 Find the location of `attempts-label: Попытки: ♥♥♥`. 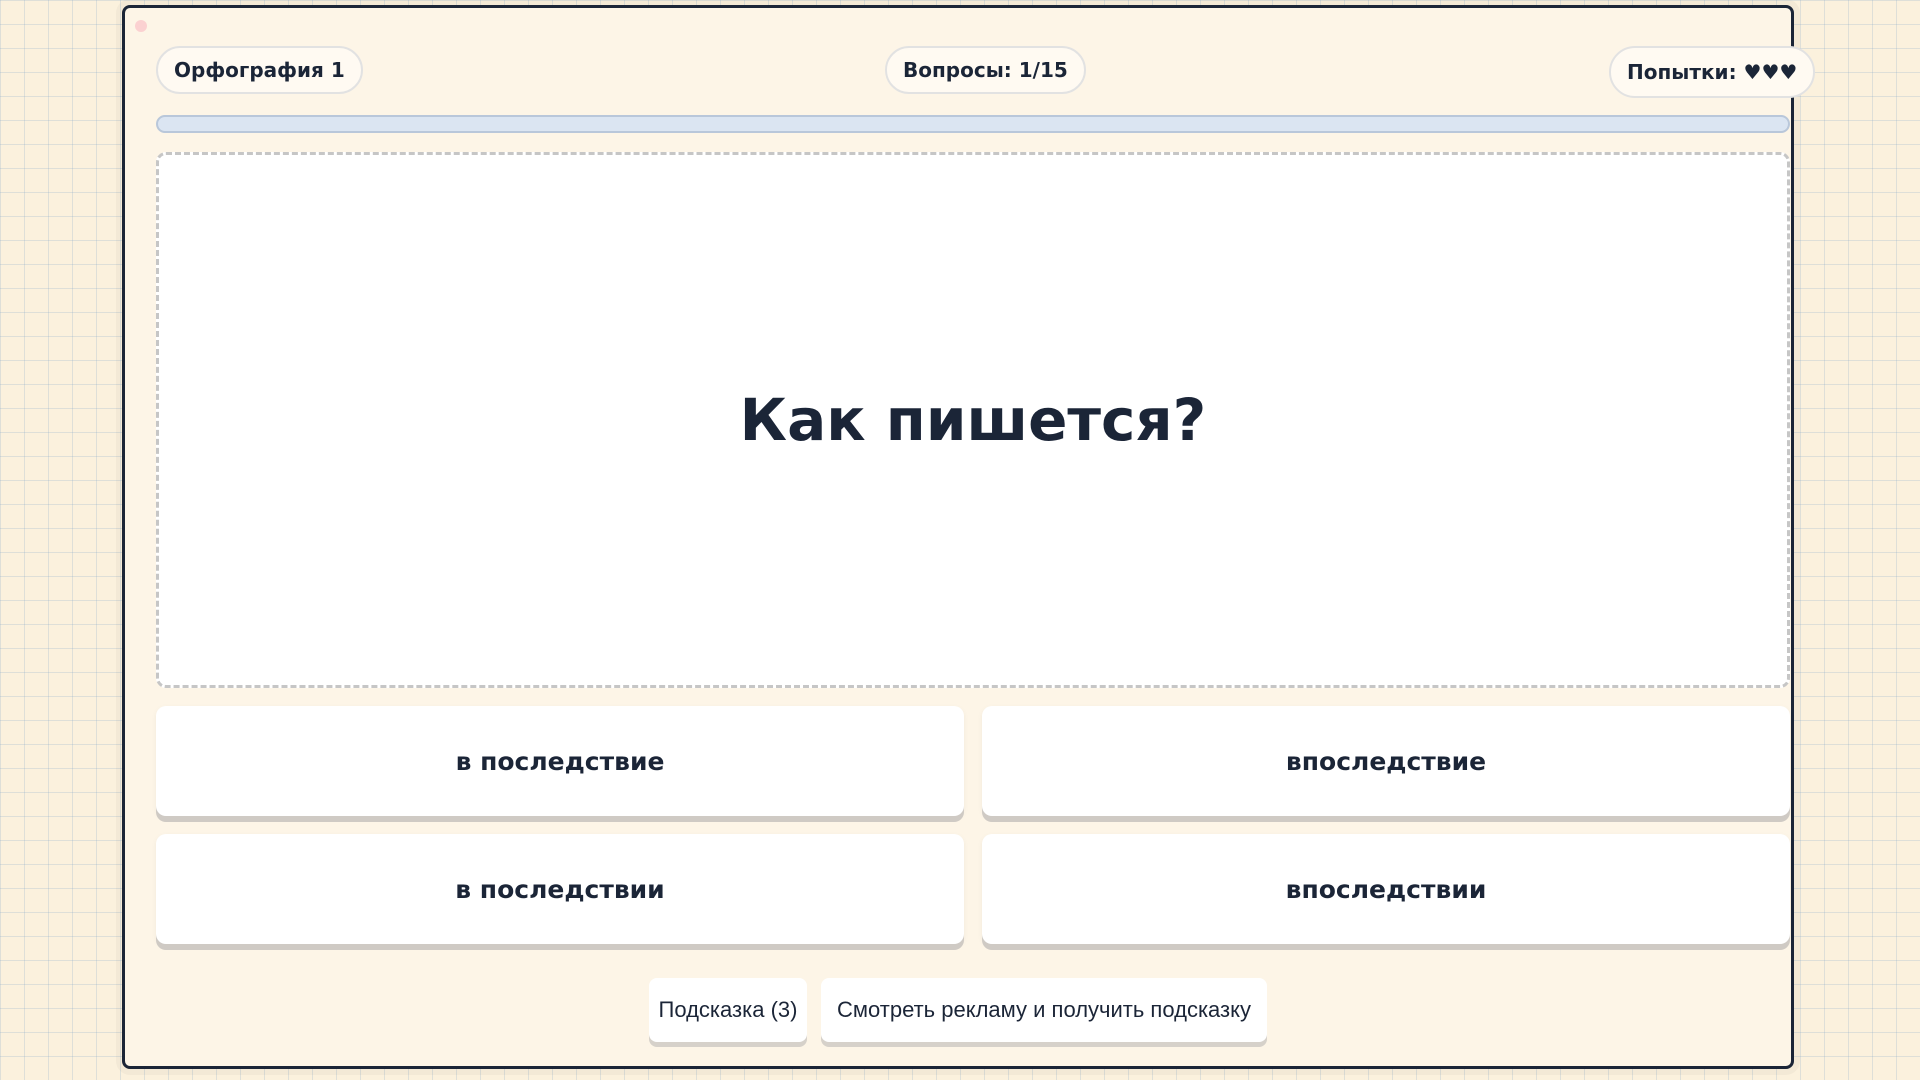

attempts-label: Попытки: ♥♥♥ is located at coordinates (1712, 72).